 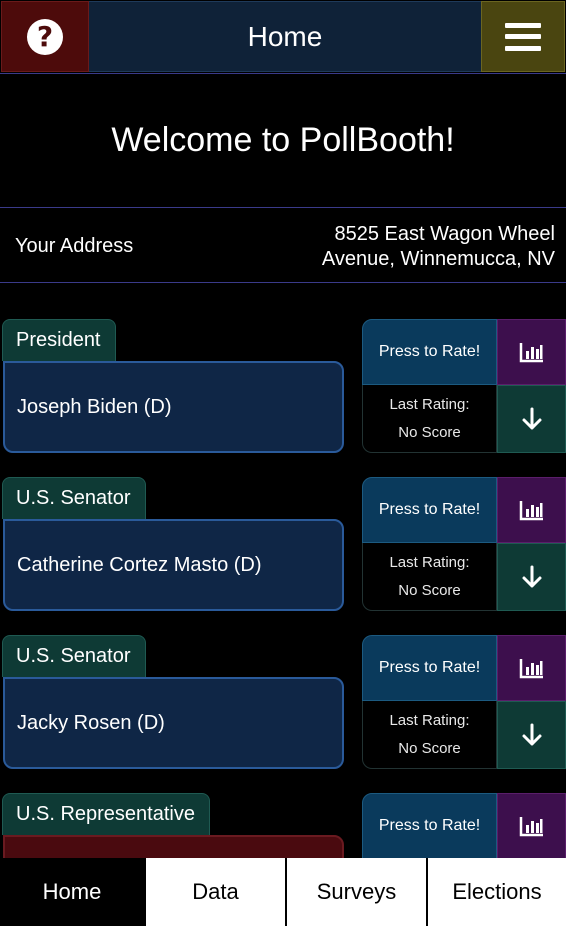 I want to click on help-button: ?, so click(x=45, y=36).